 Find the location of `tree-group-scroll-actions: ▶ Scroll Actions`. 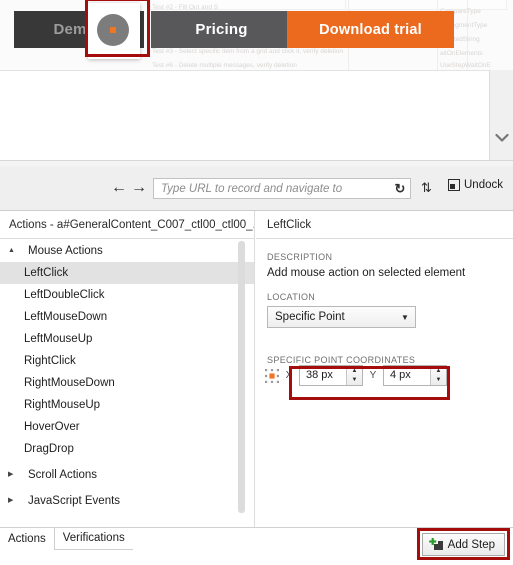

tree-group-scroll-actions: ▶ Scroll Actions is located at coordinates (127, 474).